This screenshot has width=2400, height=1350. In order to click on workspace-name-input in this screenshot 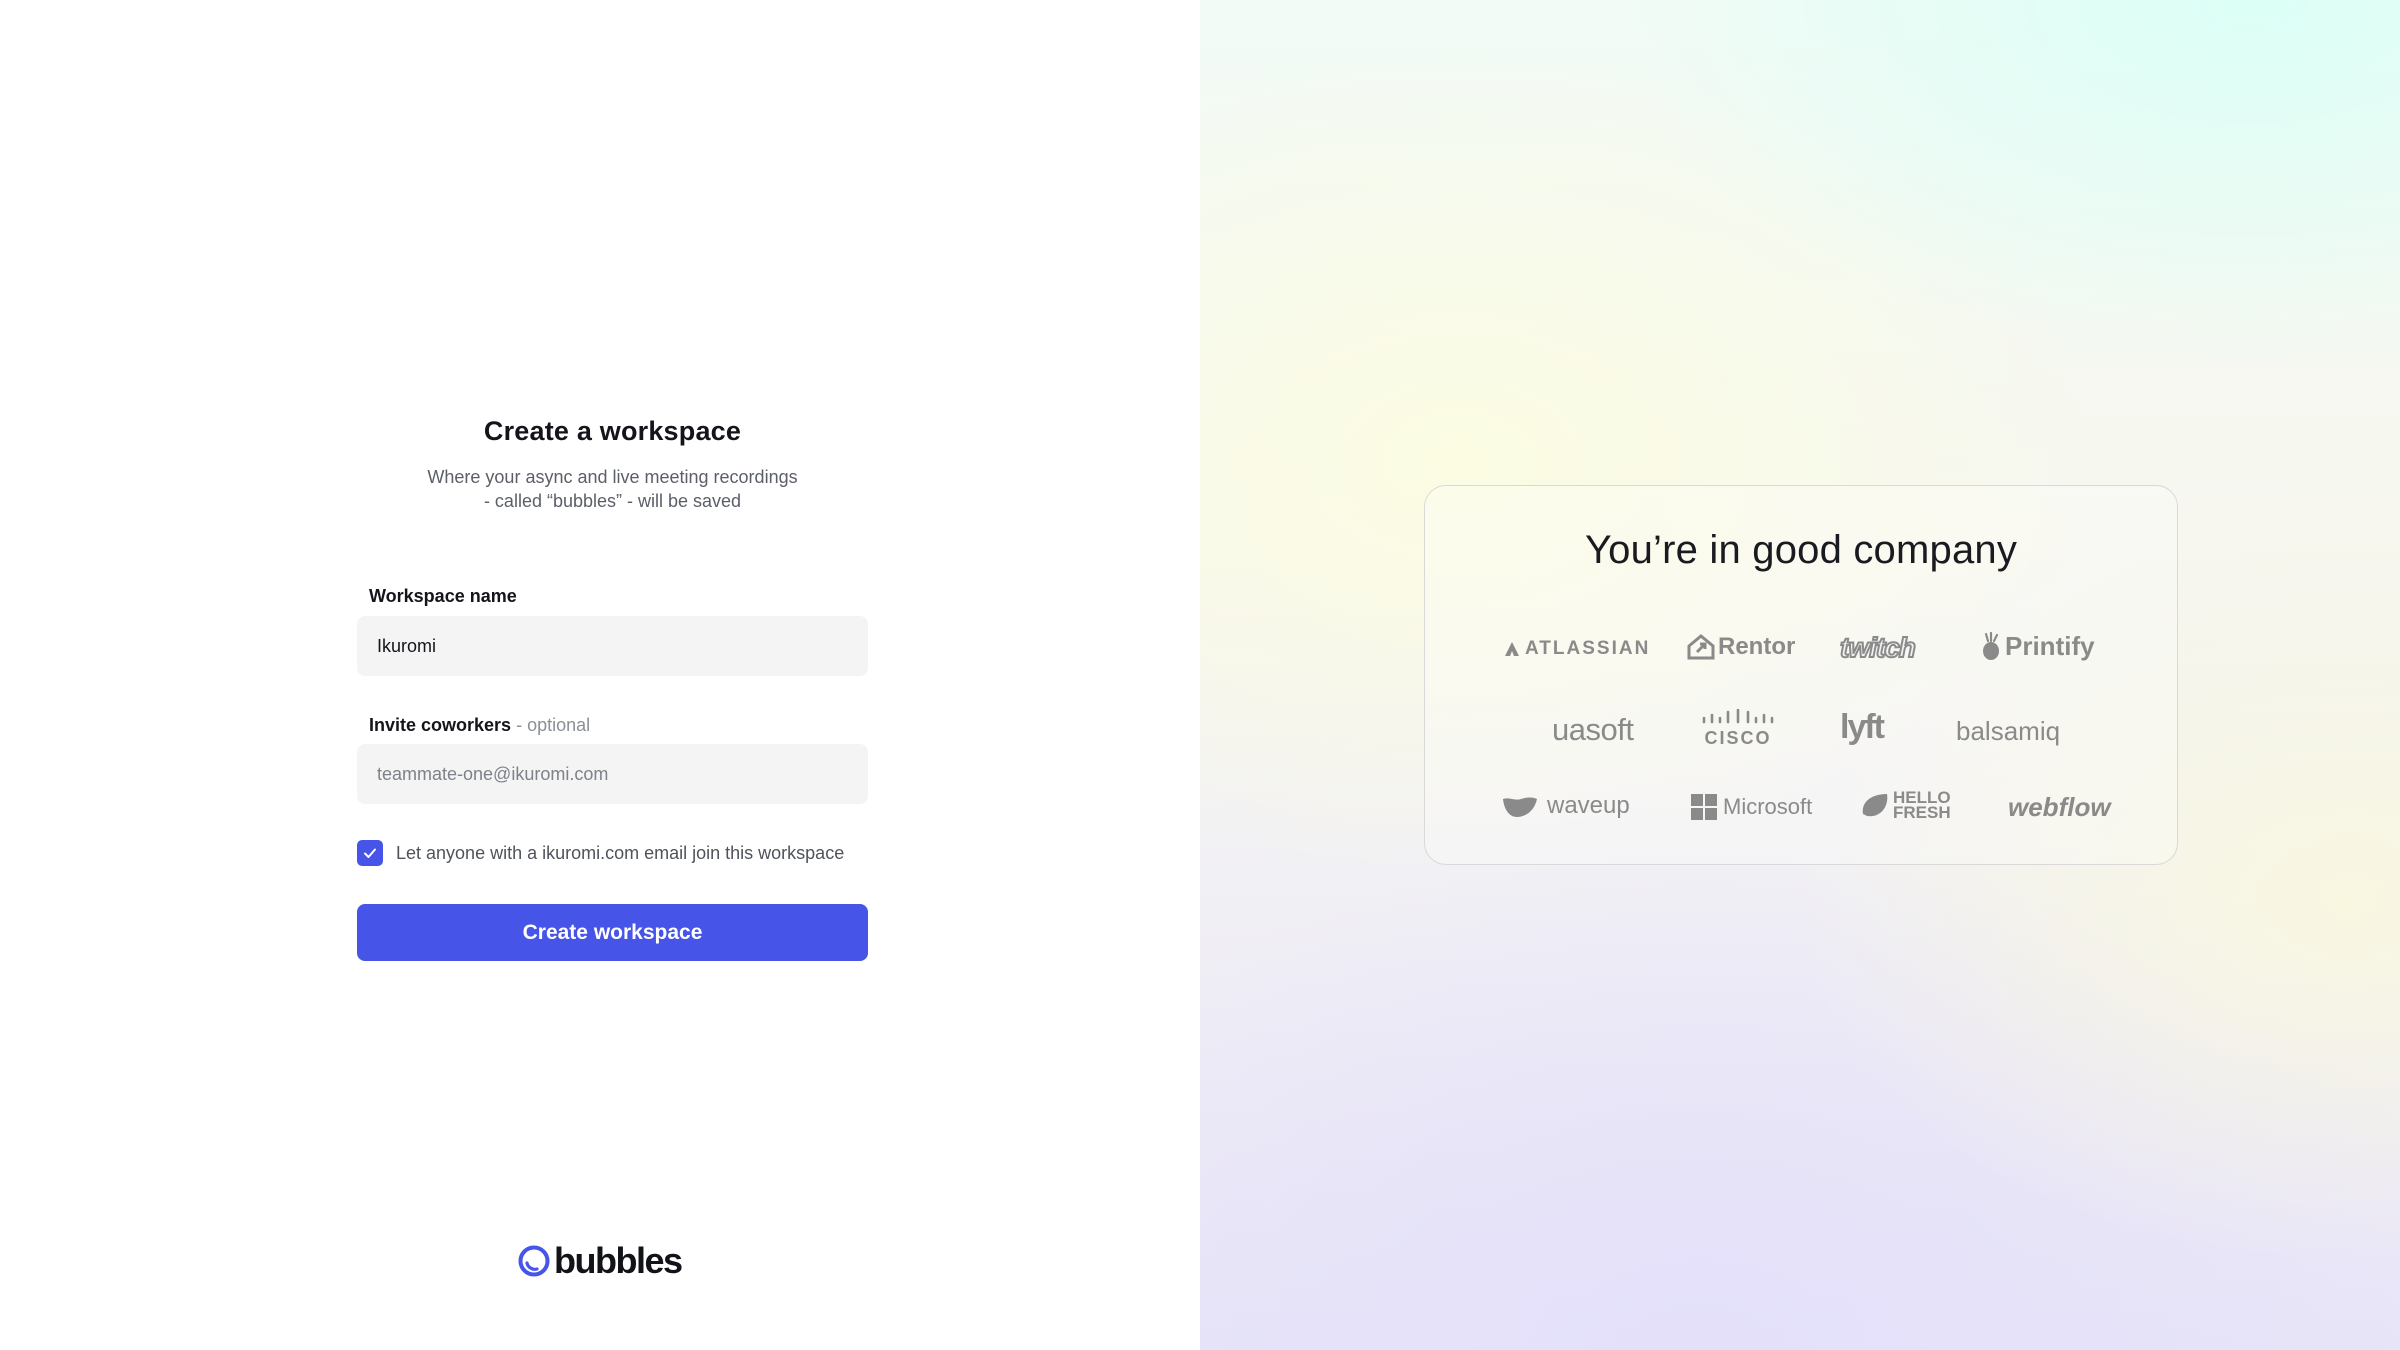, I will do `click(612, 646)`.